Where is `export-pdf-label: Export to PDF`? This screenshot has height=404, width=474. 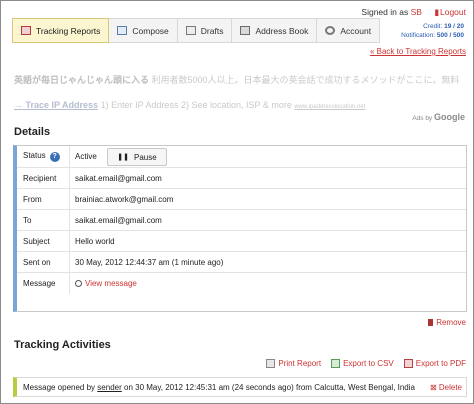
export-pdf-label: Export to PDF is located at coordinates (440, 363).